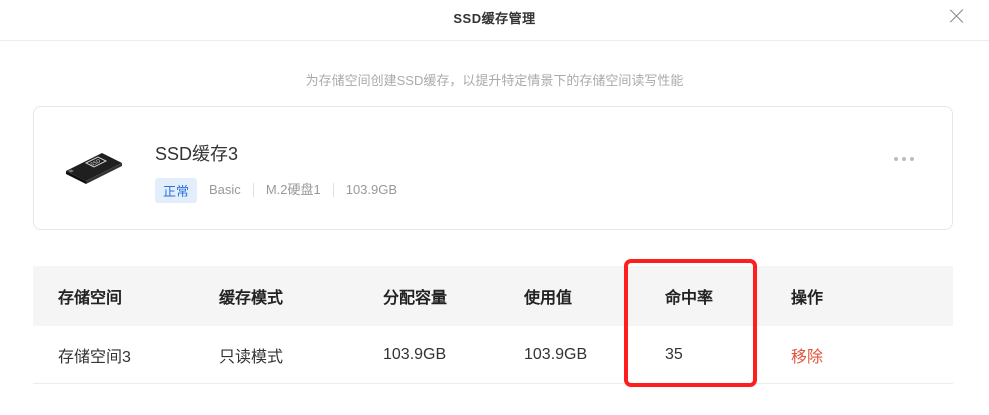 The height and width of the screenshot is (415, 989). I want to click on cache-mode: Basic, so click(225, 190).